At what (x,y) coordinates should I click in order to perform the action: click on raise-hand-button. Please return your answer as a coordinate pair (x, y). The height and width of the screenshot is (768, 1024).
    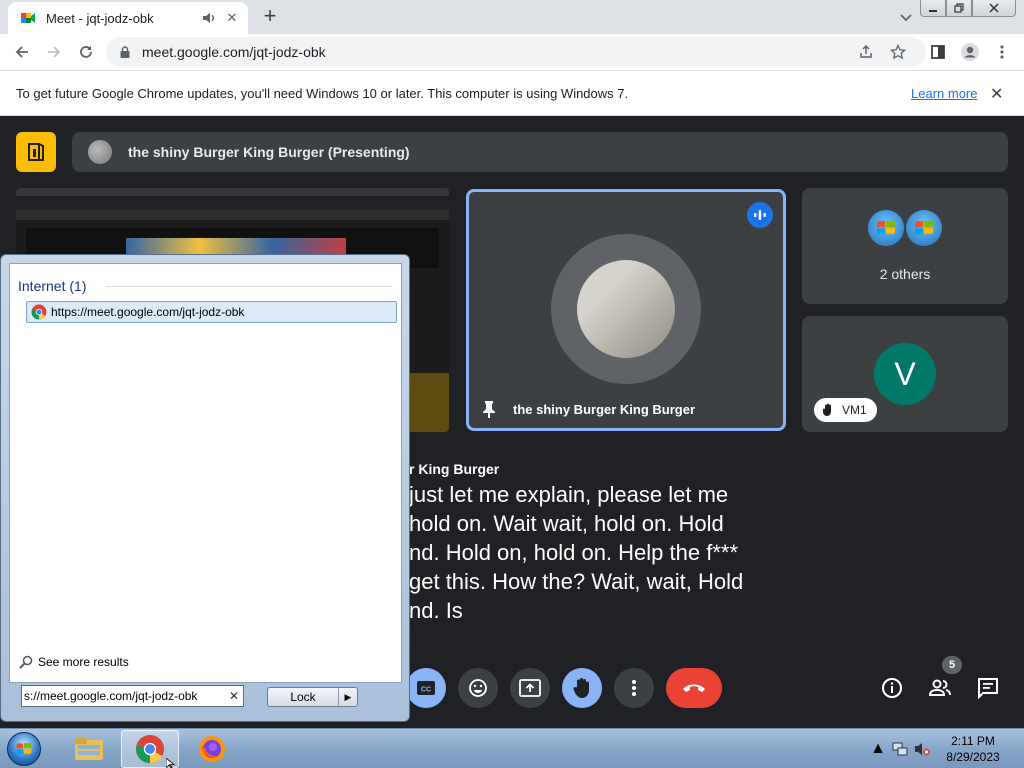
    Looking at the image, I should click on (582, 688).